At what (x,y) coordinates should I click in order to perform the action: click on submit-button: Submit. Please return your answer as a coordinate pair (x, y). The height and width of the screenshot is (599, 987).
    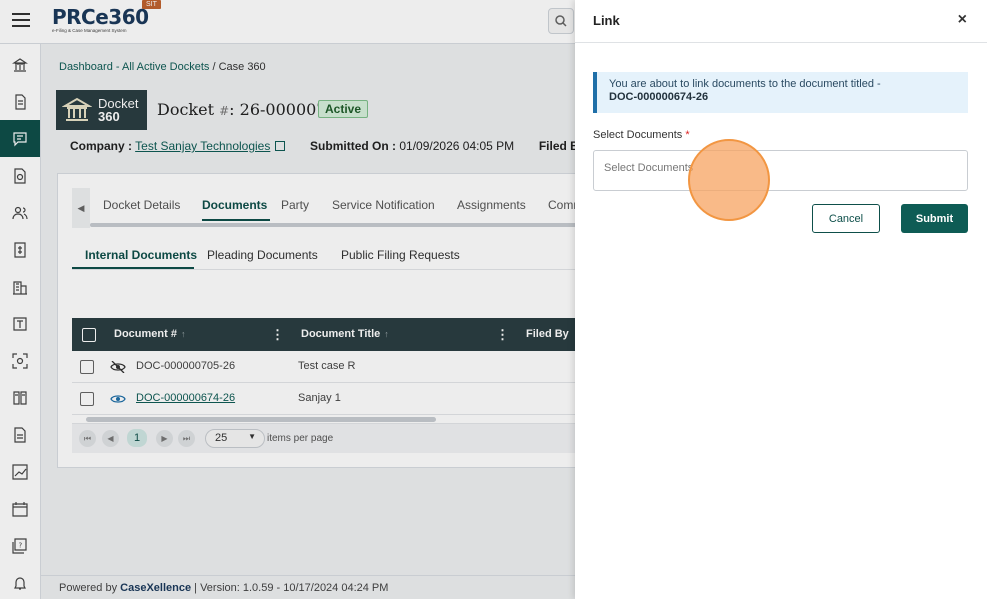
    Looking at the image, I should click on (934, 218).